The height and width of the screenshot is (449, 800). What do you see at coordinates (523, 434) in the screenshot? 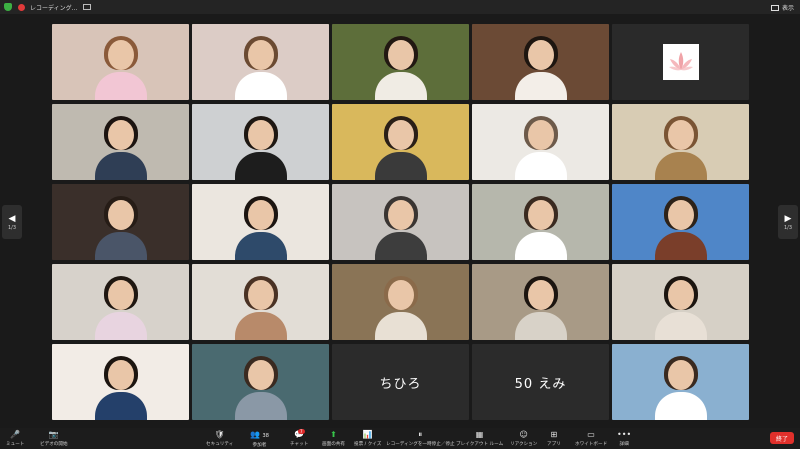
I see `smiley-icon: ☺` at bounding box center [523, 434].